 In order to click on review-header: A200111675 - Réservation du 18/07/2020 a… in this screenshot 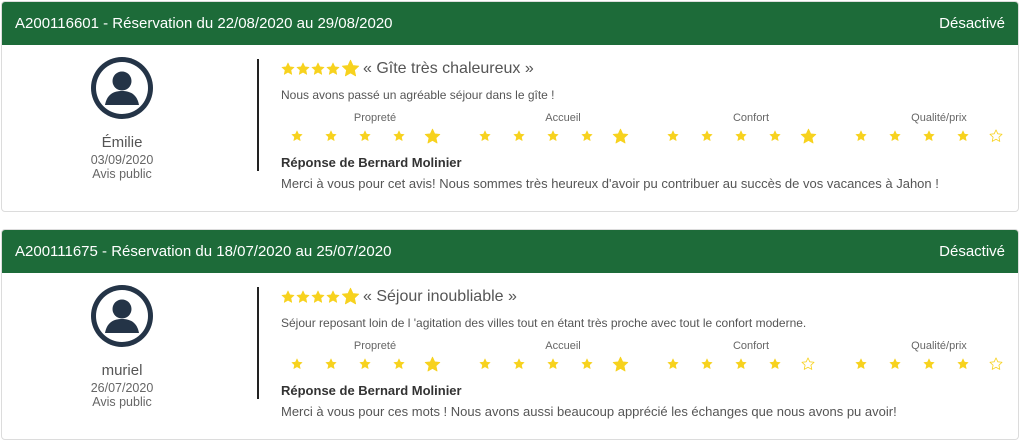, I will do `click(510, 251)`.